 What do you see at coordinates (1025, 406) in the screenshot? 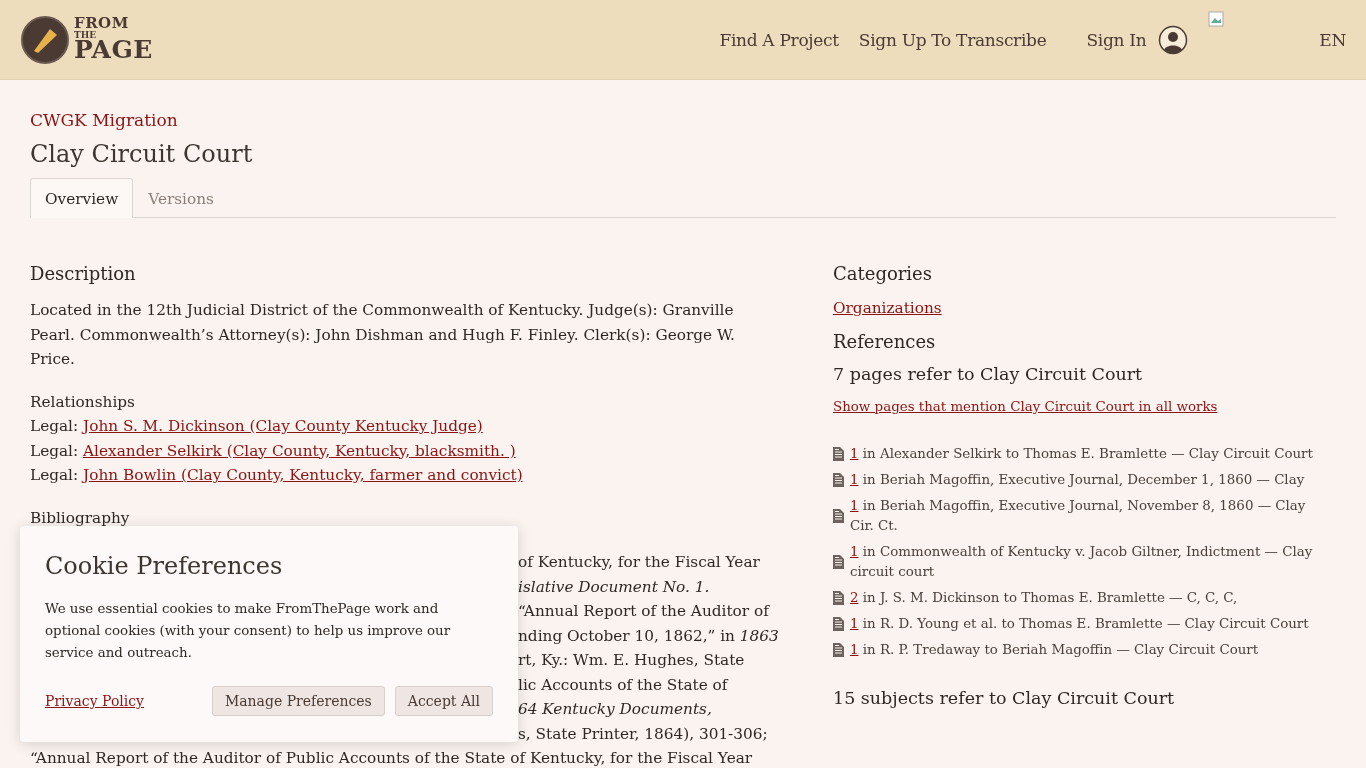
I see `show-pages-link: Show pages that mention Clay Circuit Court in all works` at bounding box center [1025, 406].